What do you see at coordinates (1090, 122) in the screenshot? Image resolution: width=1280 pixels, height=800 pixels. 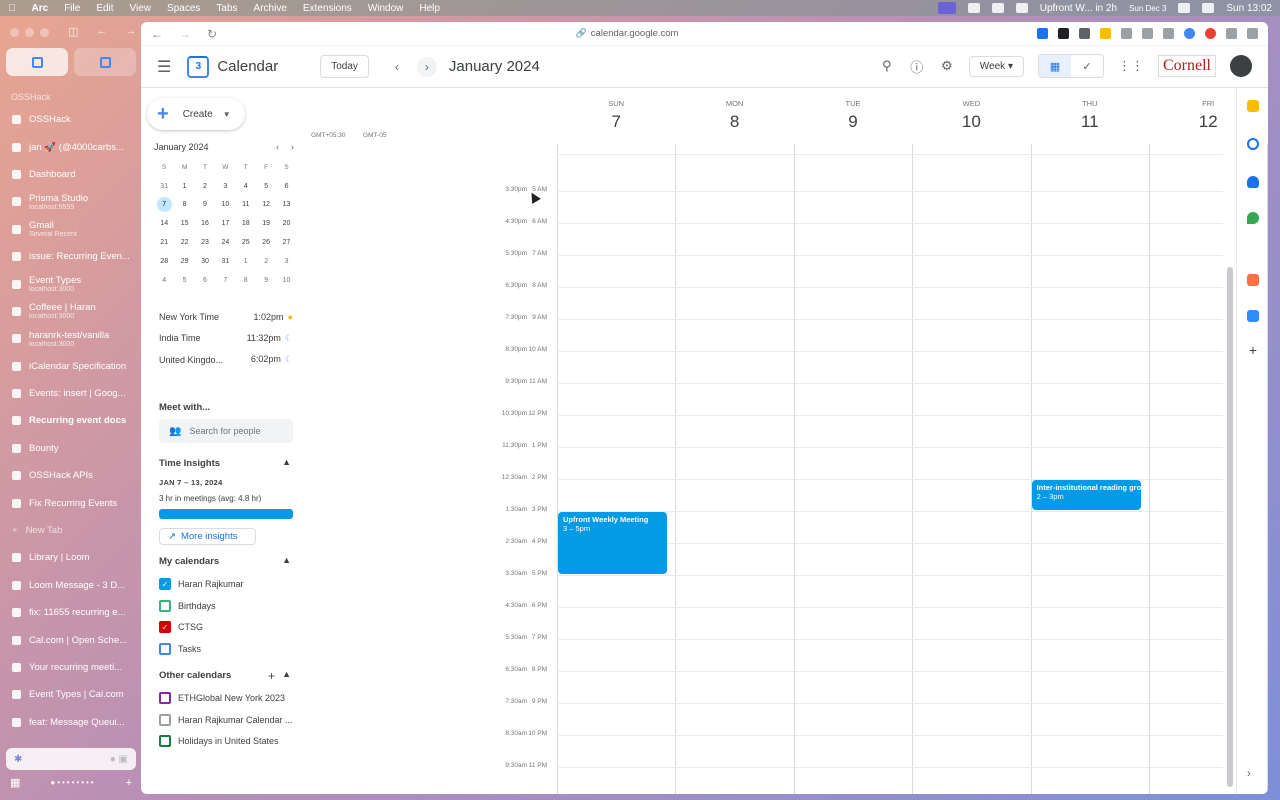 I see `day-number: 11` at bounding box center [1090, 122].